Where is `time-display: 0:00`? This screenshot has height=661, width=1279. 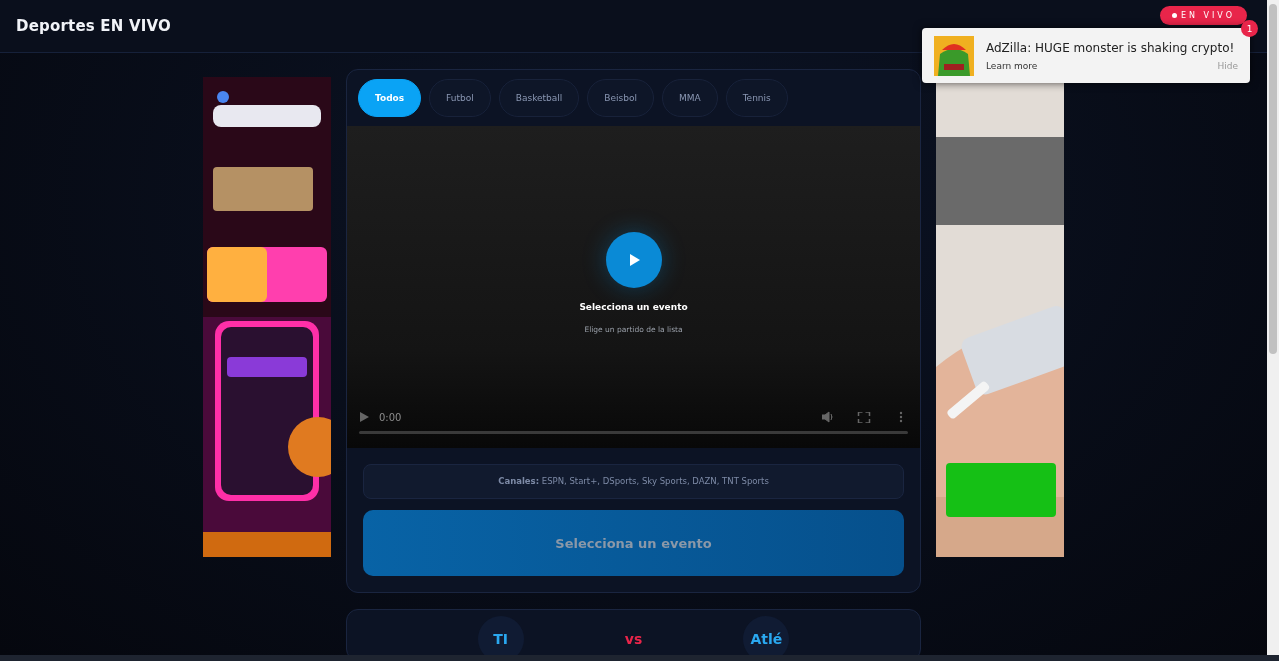 time-display: 0:00 is located at coordinates (391, 417).